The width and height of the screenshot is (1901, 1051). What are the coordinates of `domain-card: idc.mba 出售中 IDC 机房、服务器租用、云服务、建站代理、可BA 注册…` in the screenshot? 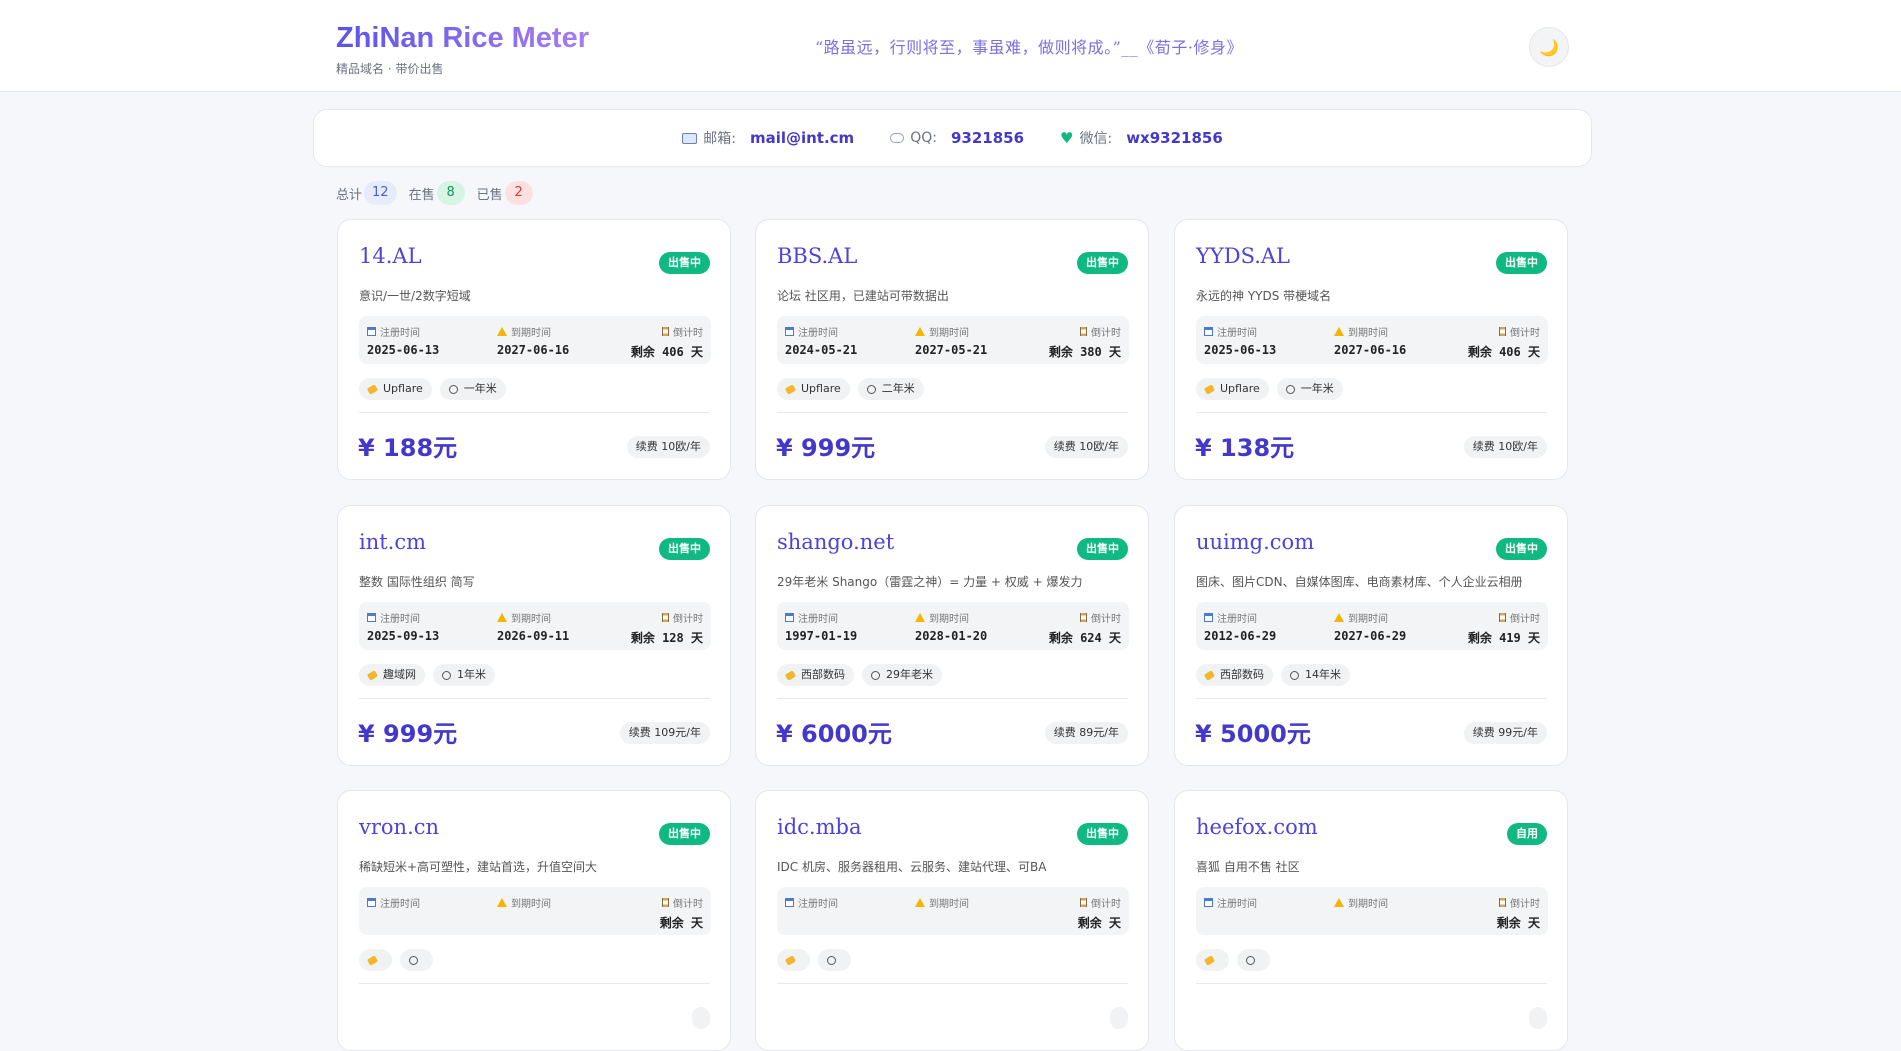 It's located at (952, 920).